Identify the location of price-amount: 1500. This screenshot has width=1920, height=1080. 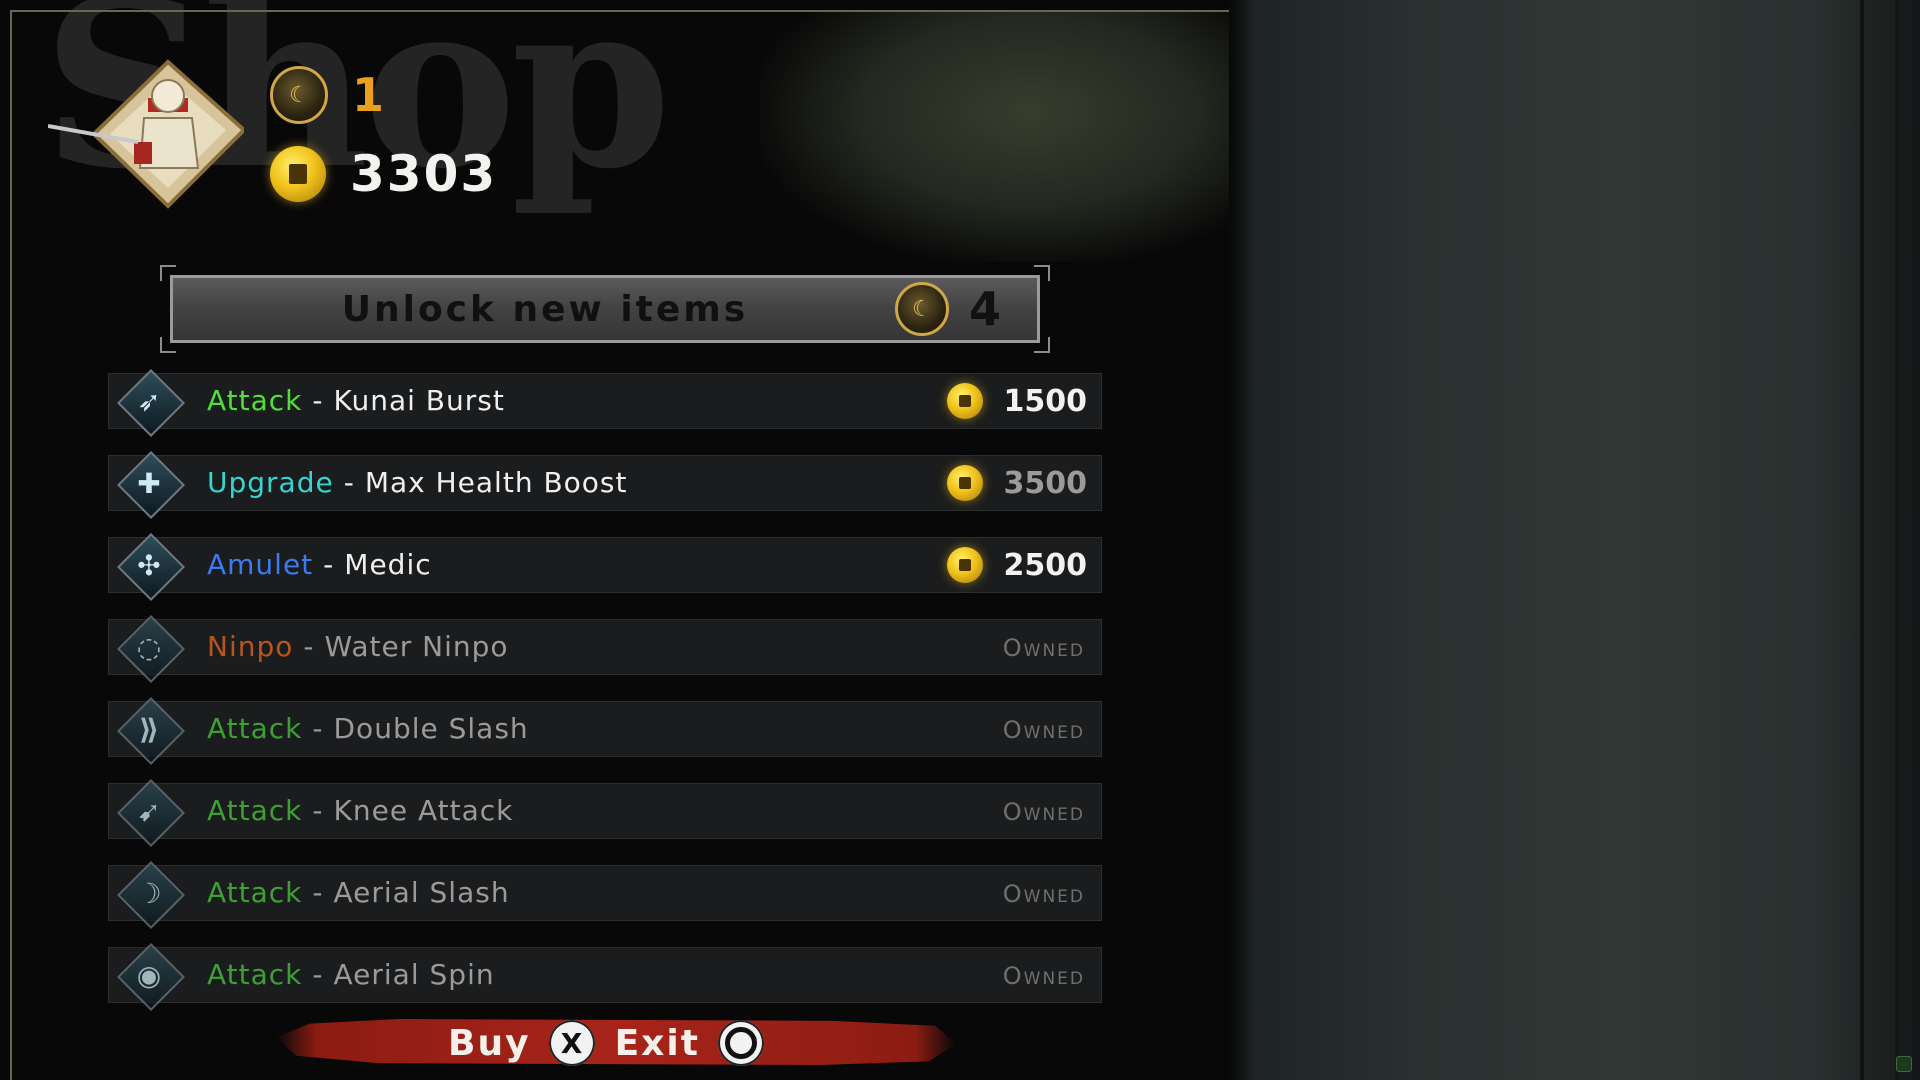
(1045, 401).